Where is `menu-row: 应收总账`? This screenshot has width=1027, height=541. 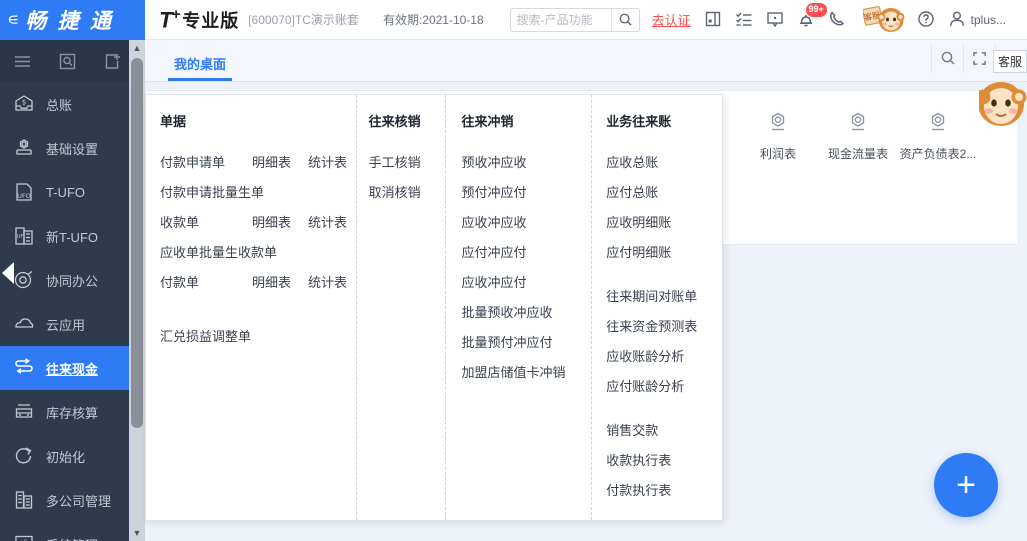
menu-row: 应收总账 is located at coordinates (664, 161).